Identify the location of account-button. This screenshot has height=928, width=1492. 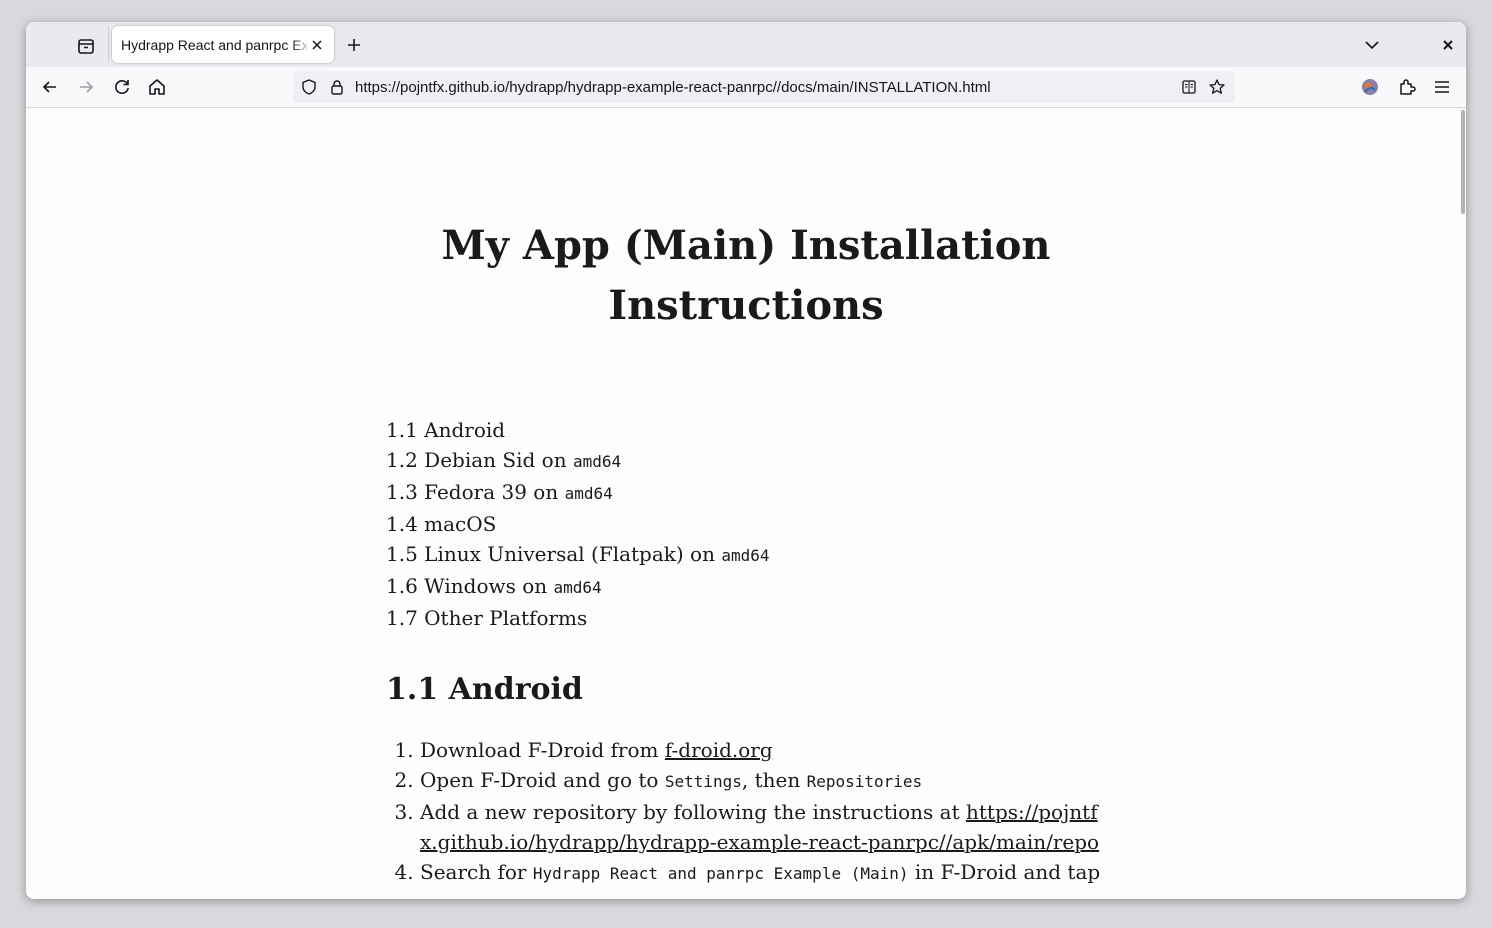
(1370, 87).